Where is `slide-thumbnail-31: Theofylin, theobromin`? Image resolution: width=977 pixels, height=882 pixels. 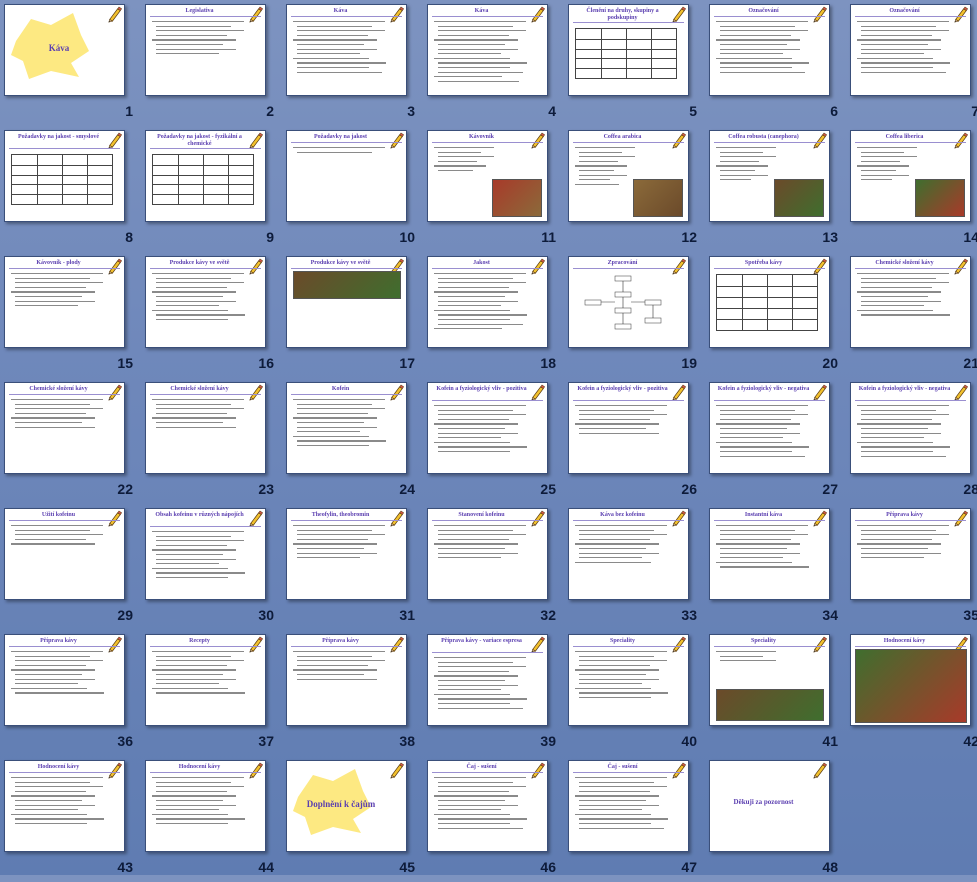 slide-thumbnail-31: Theofylin, theobromin is located at coordinates (346, 554).